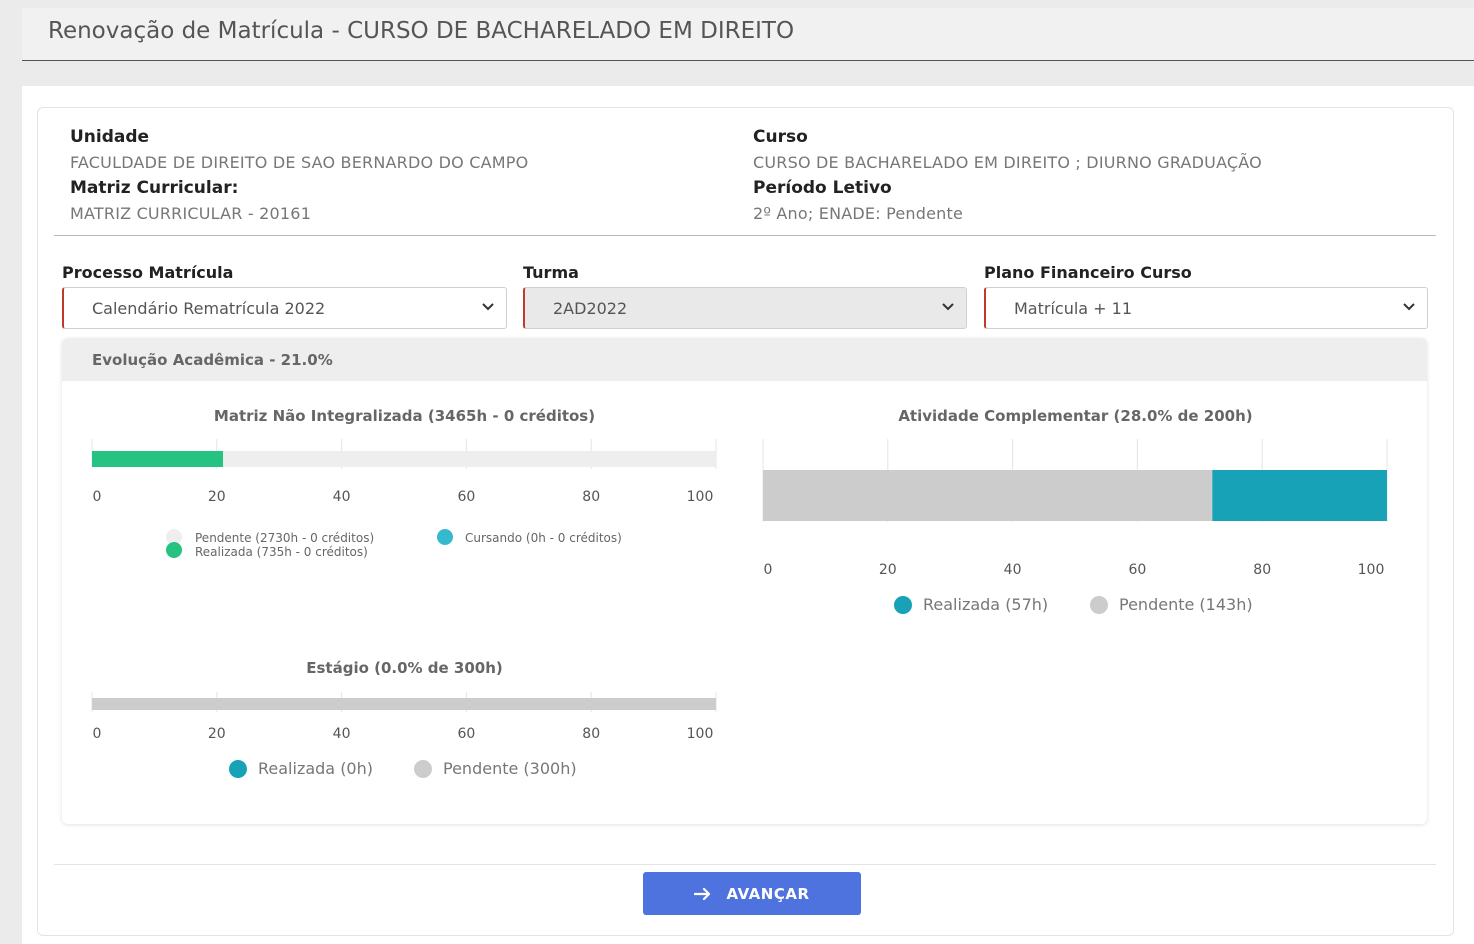 This screenshot has height=944, width=1474. What do you see at coordinates (1088, 272) in the screenshot?
I see `plano-label: Plano Financeiro Curso` at bounding box center [1088, 272].